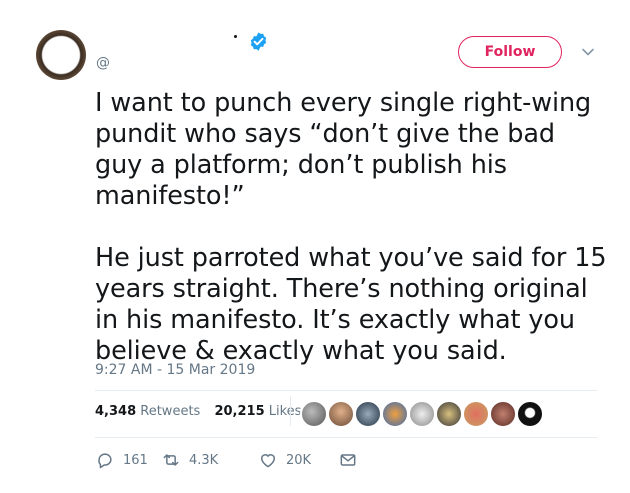 The height and width of the screenshot is (493, 630). What do you see at coordinates (588, 52) in the screenshot?
I see `chevron-down-icon` at bounding box center [588, 52].